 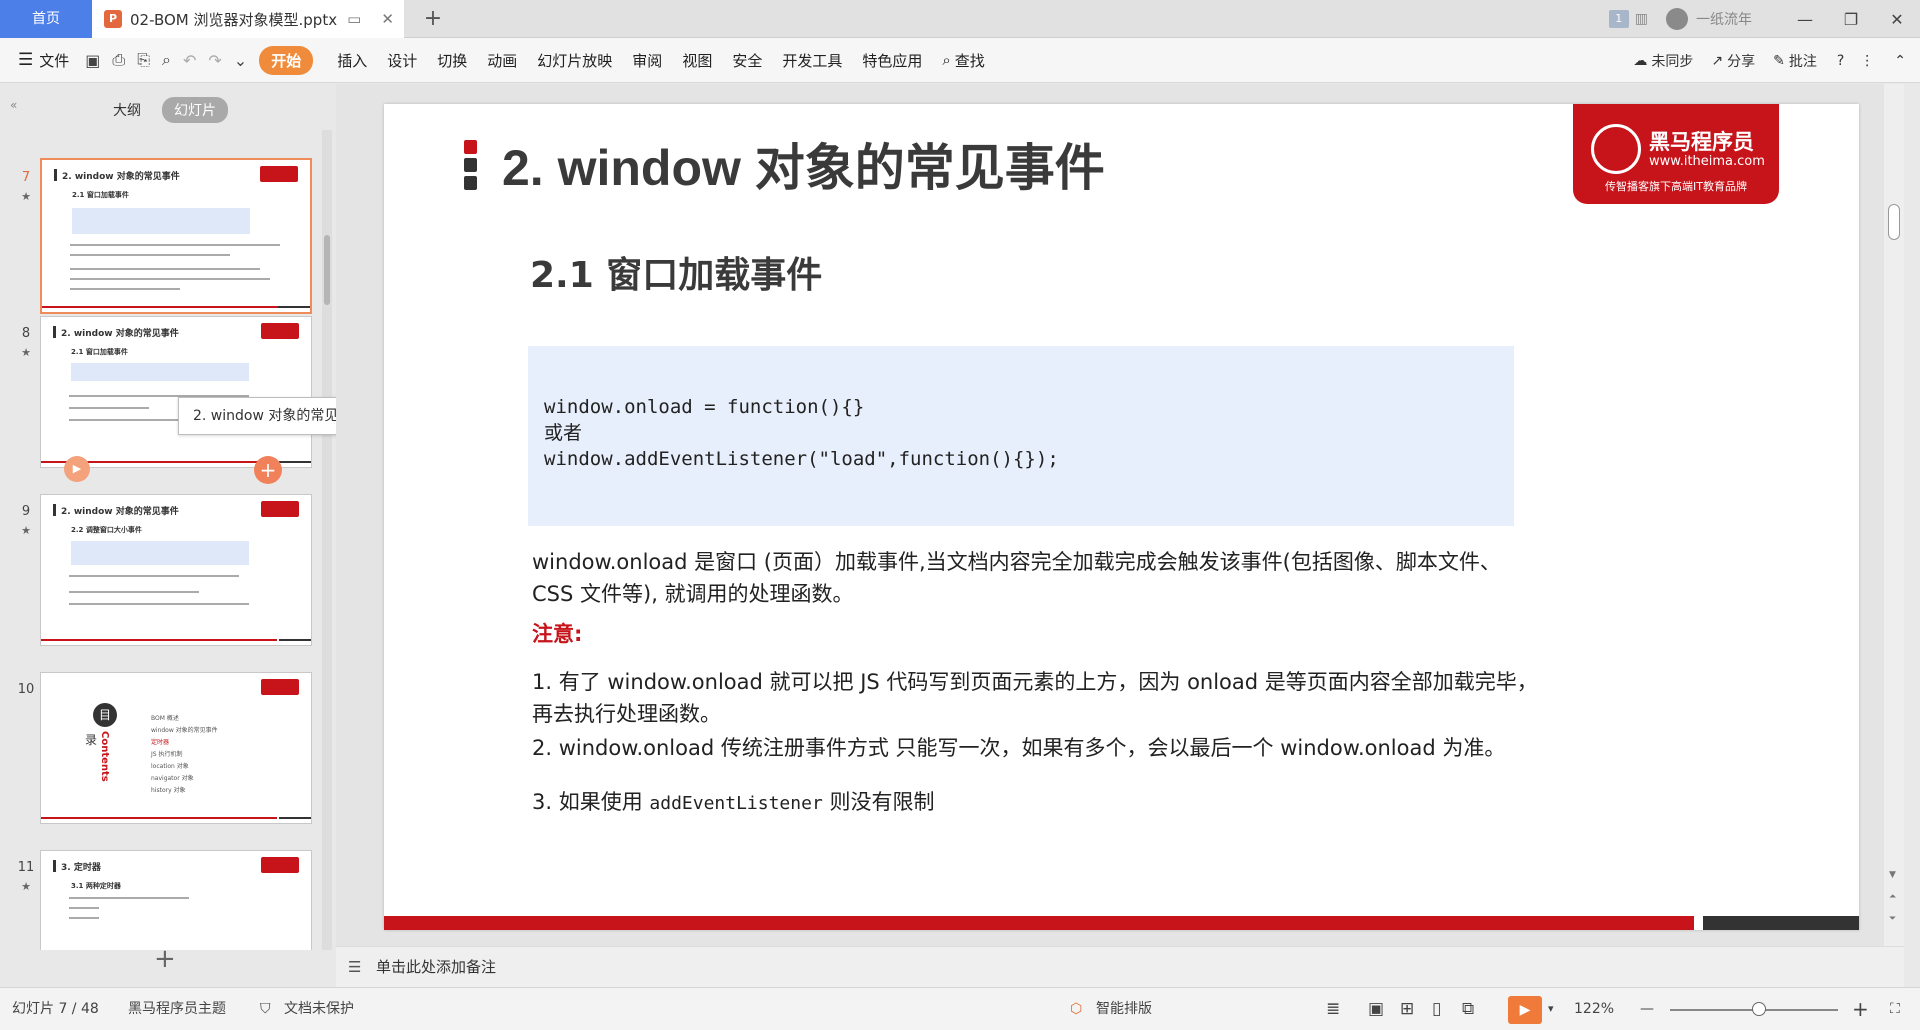 What do you see at coordinates (878, 802) in the screenshot?
I see `note-item-text: 则没有限制` at bounding box center [878, 802].